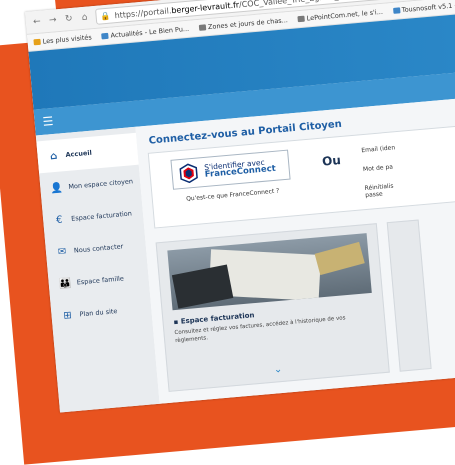 This screenshot has width=455, height=465. What do you see at coordinates (56, 187) in the screenshot?
I see `user-icon: 👤` at bounding box center [56, 187].